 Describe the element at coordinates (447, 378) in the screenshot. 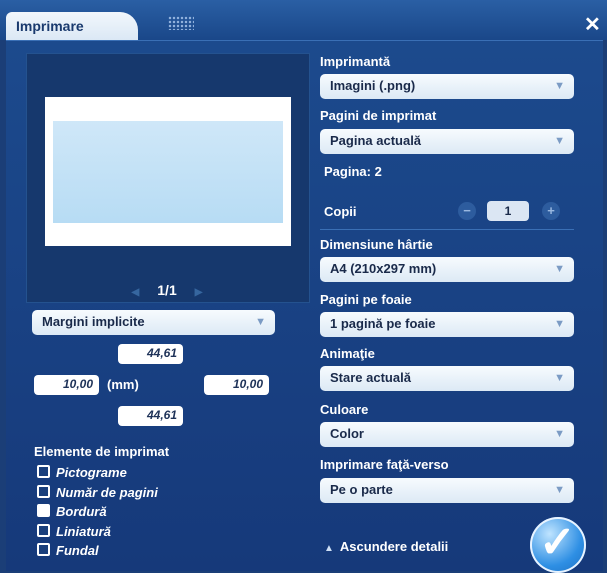

I see `animation-dropdown: Stare actuală ▼` at that location.